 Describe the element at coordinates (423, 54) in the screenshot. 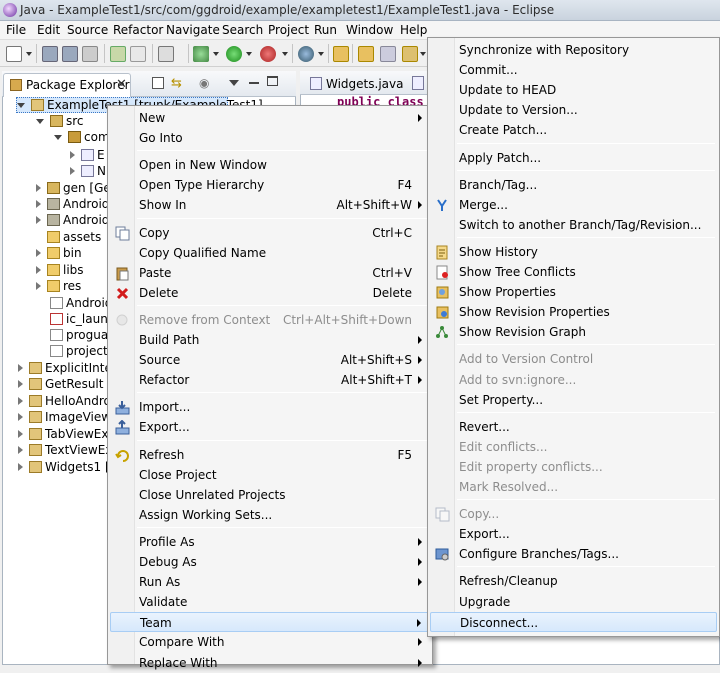

I see `pencil-dropdown-icon` at that location.